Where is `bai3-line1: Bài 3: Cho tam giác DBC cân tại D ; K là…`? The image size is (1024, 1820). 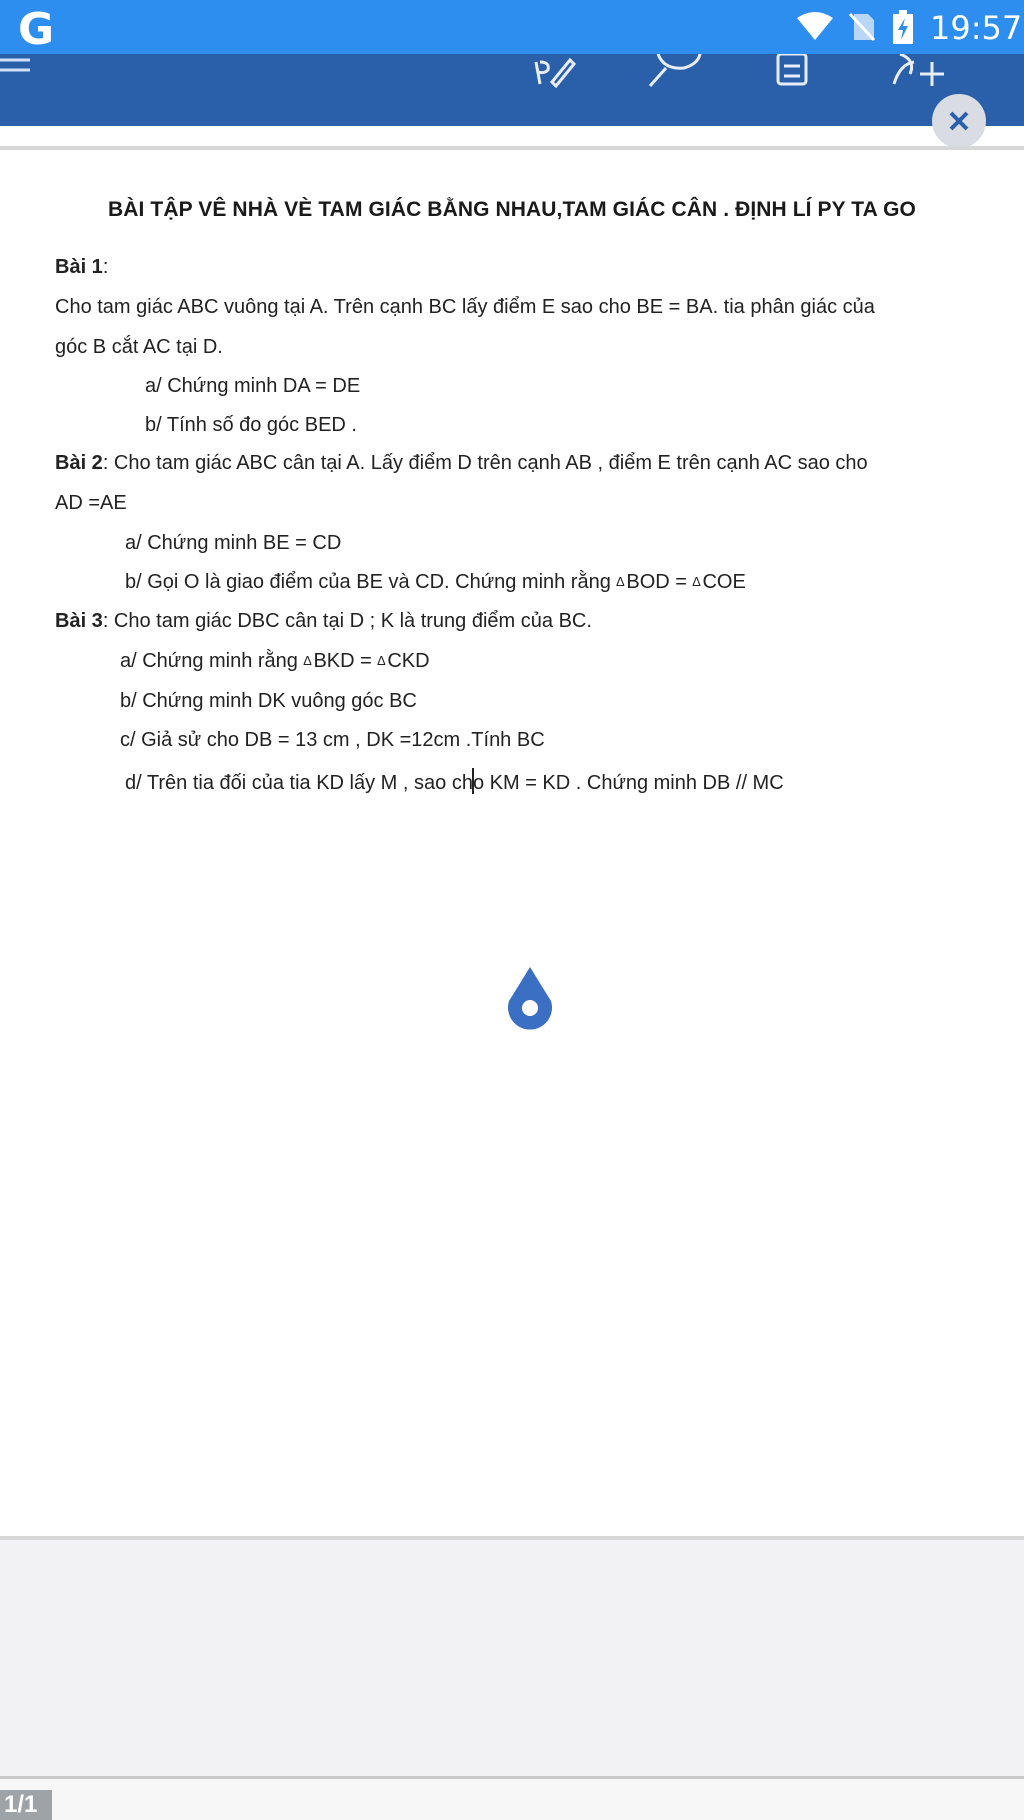 bai3-line1: Bài 3: Cho tam giác DBC cân tại D ; K là… is located at coordinates (323, 621).